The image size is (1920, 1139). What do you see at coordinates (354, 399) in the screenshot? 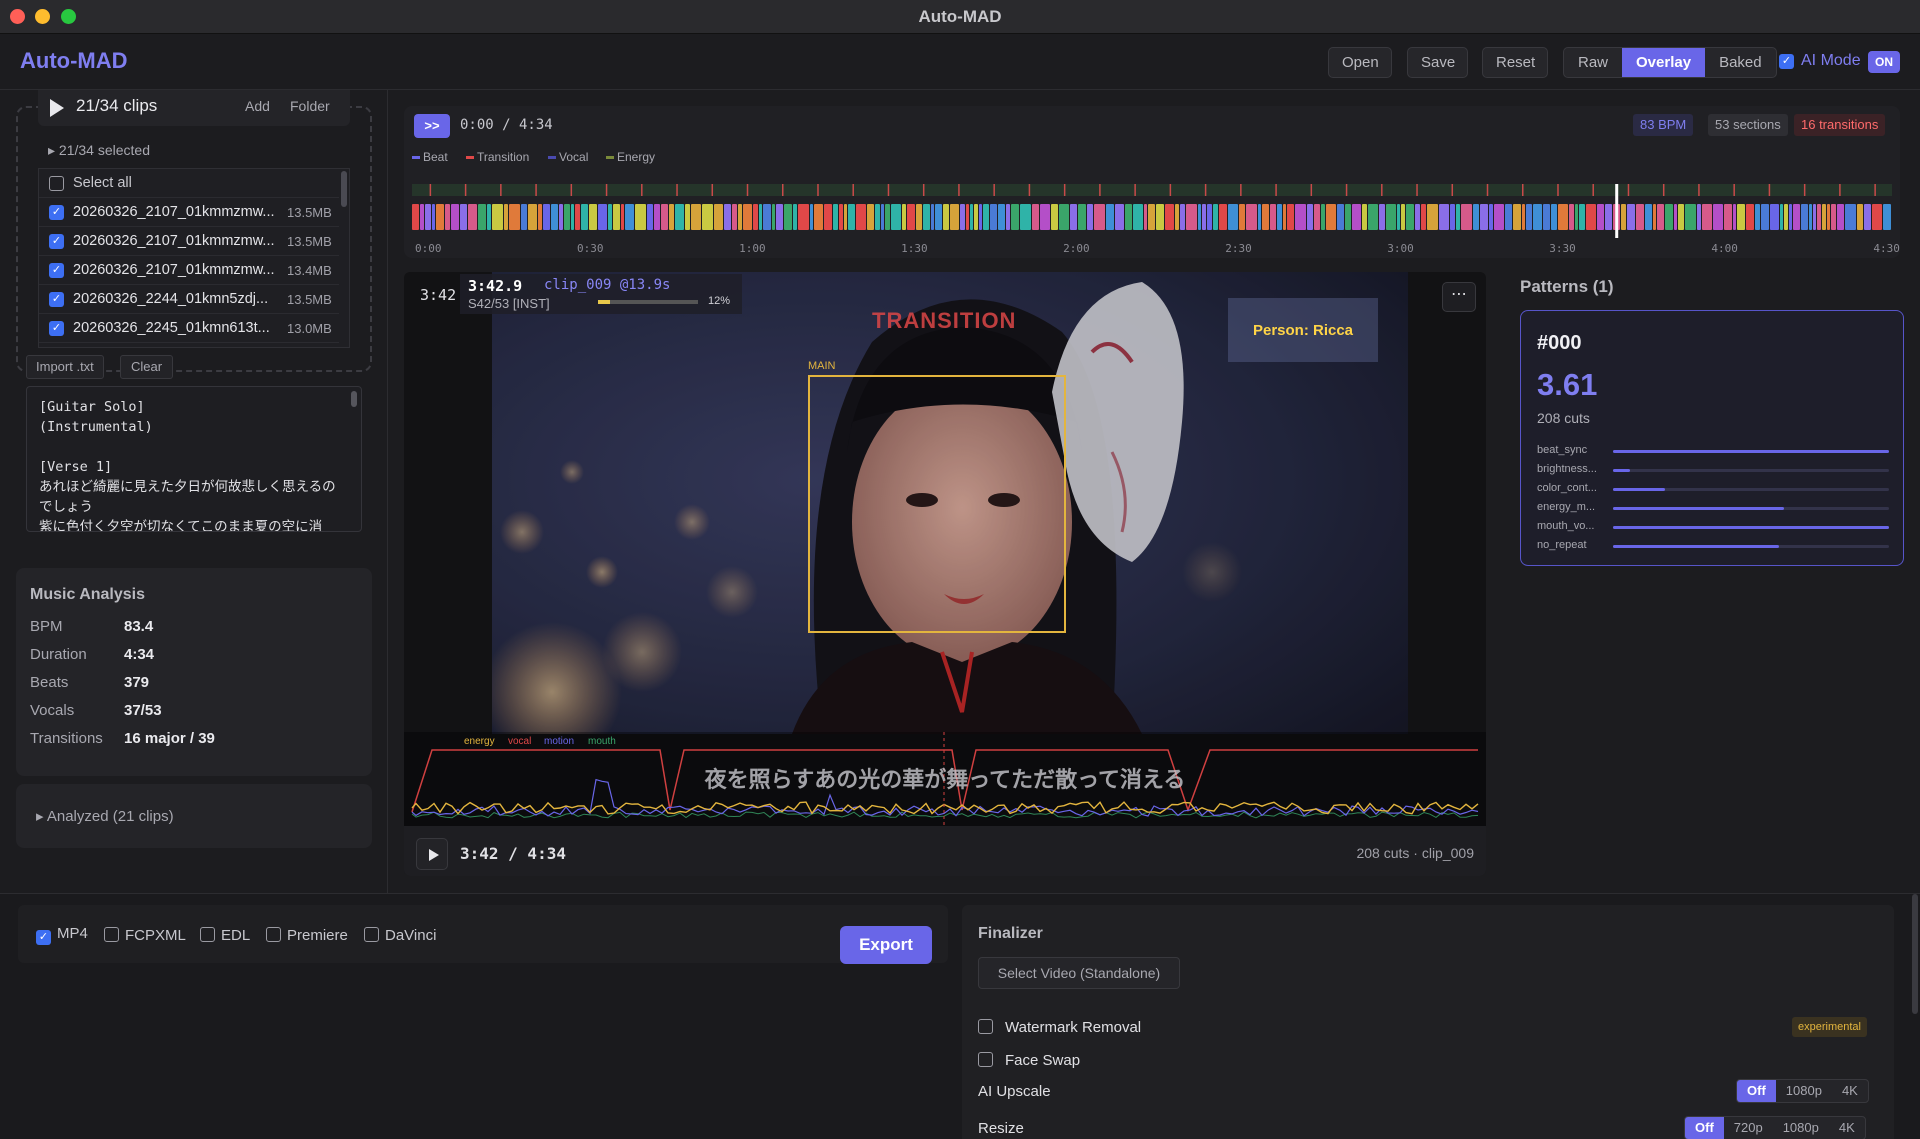
I see `lyrics-scrollbar` at bounding box center [354, 399].